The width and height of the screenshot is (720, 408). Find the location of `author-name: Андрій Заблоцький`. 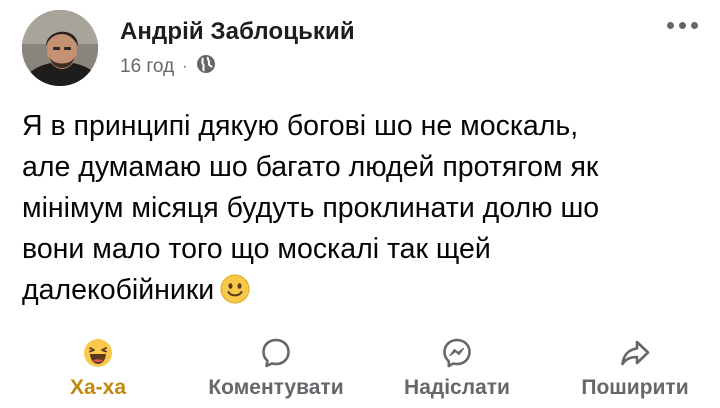

author-name: Андрій Заблоцький is located at coordinates (237, 32).